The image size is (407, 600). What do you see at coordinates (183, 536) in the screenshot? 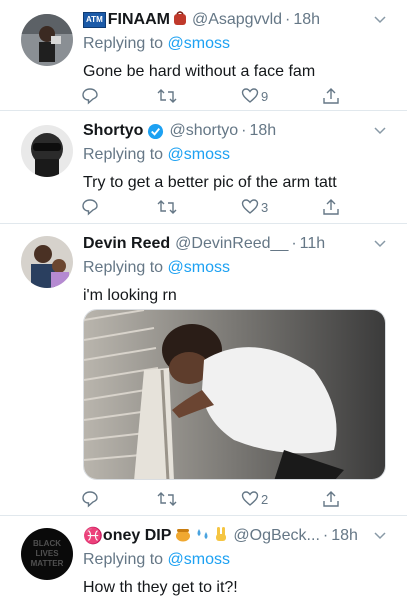
I see `honey-pot-emoji-icon` at bounding box center [183, 536].